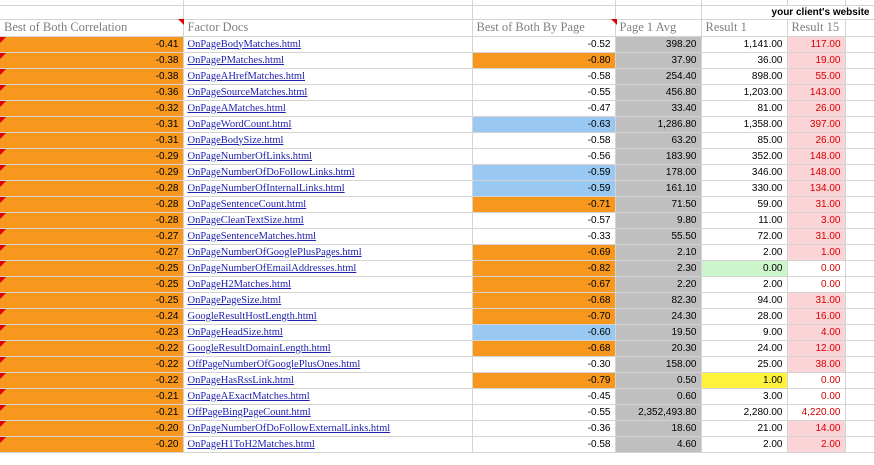 This screenshot has width=874, height=465. Describe the element at coordinates (328, 268) in the screenshot. I see `factor-doc-cell: OnPageNumberOfEmailAddresses.html` at that location.